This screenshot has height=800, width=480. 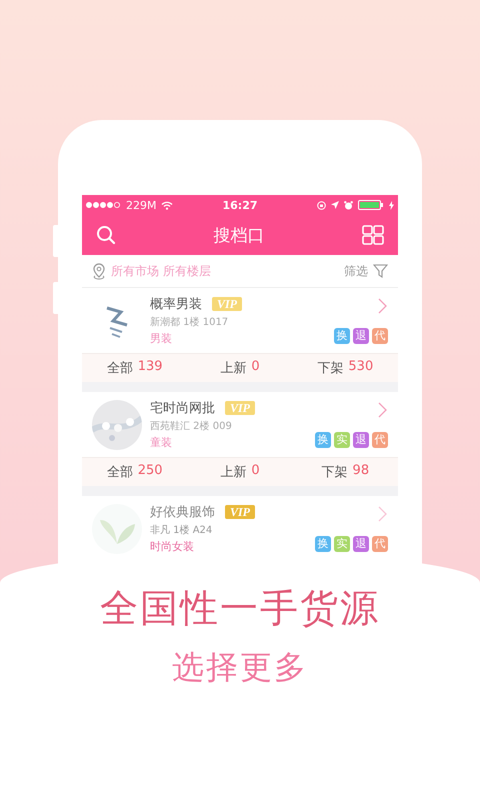 I want to click on battery-icon, so click(x=371, y=205).